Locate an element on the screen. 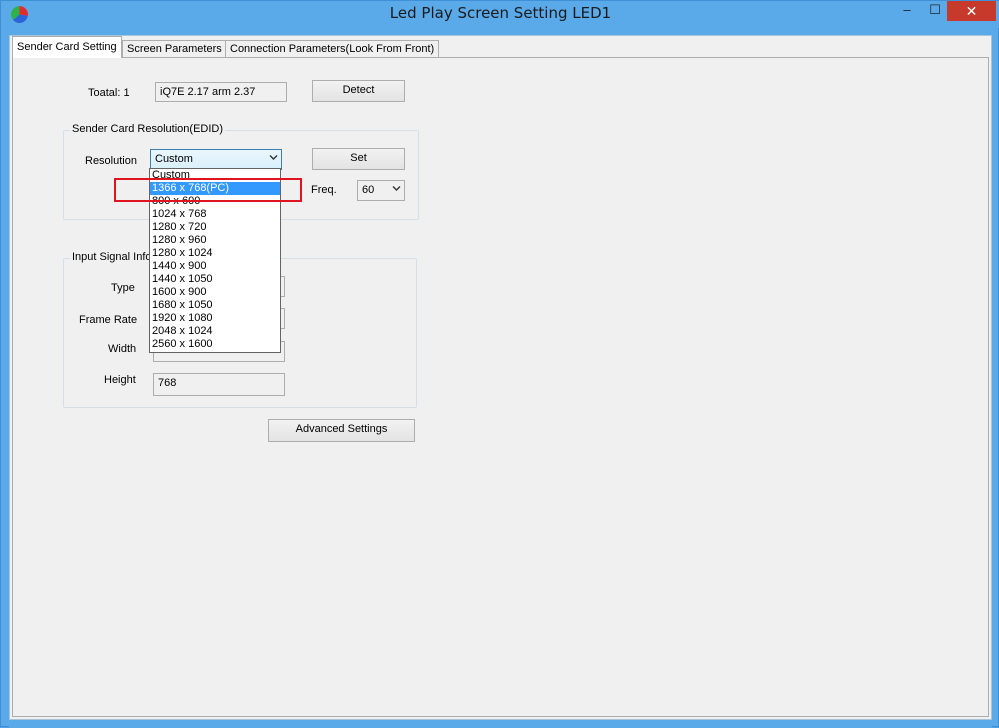  resolution-option: 1280 x 960 is located at coordinates (215, 240).